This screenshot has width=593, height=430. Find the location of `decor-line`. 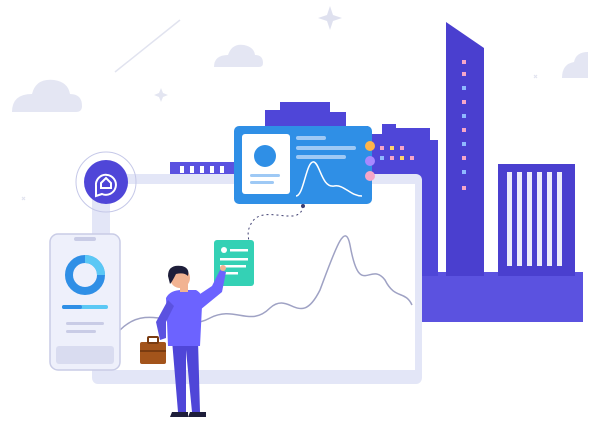

decor-line is located at coordinates (147, 46).